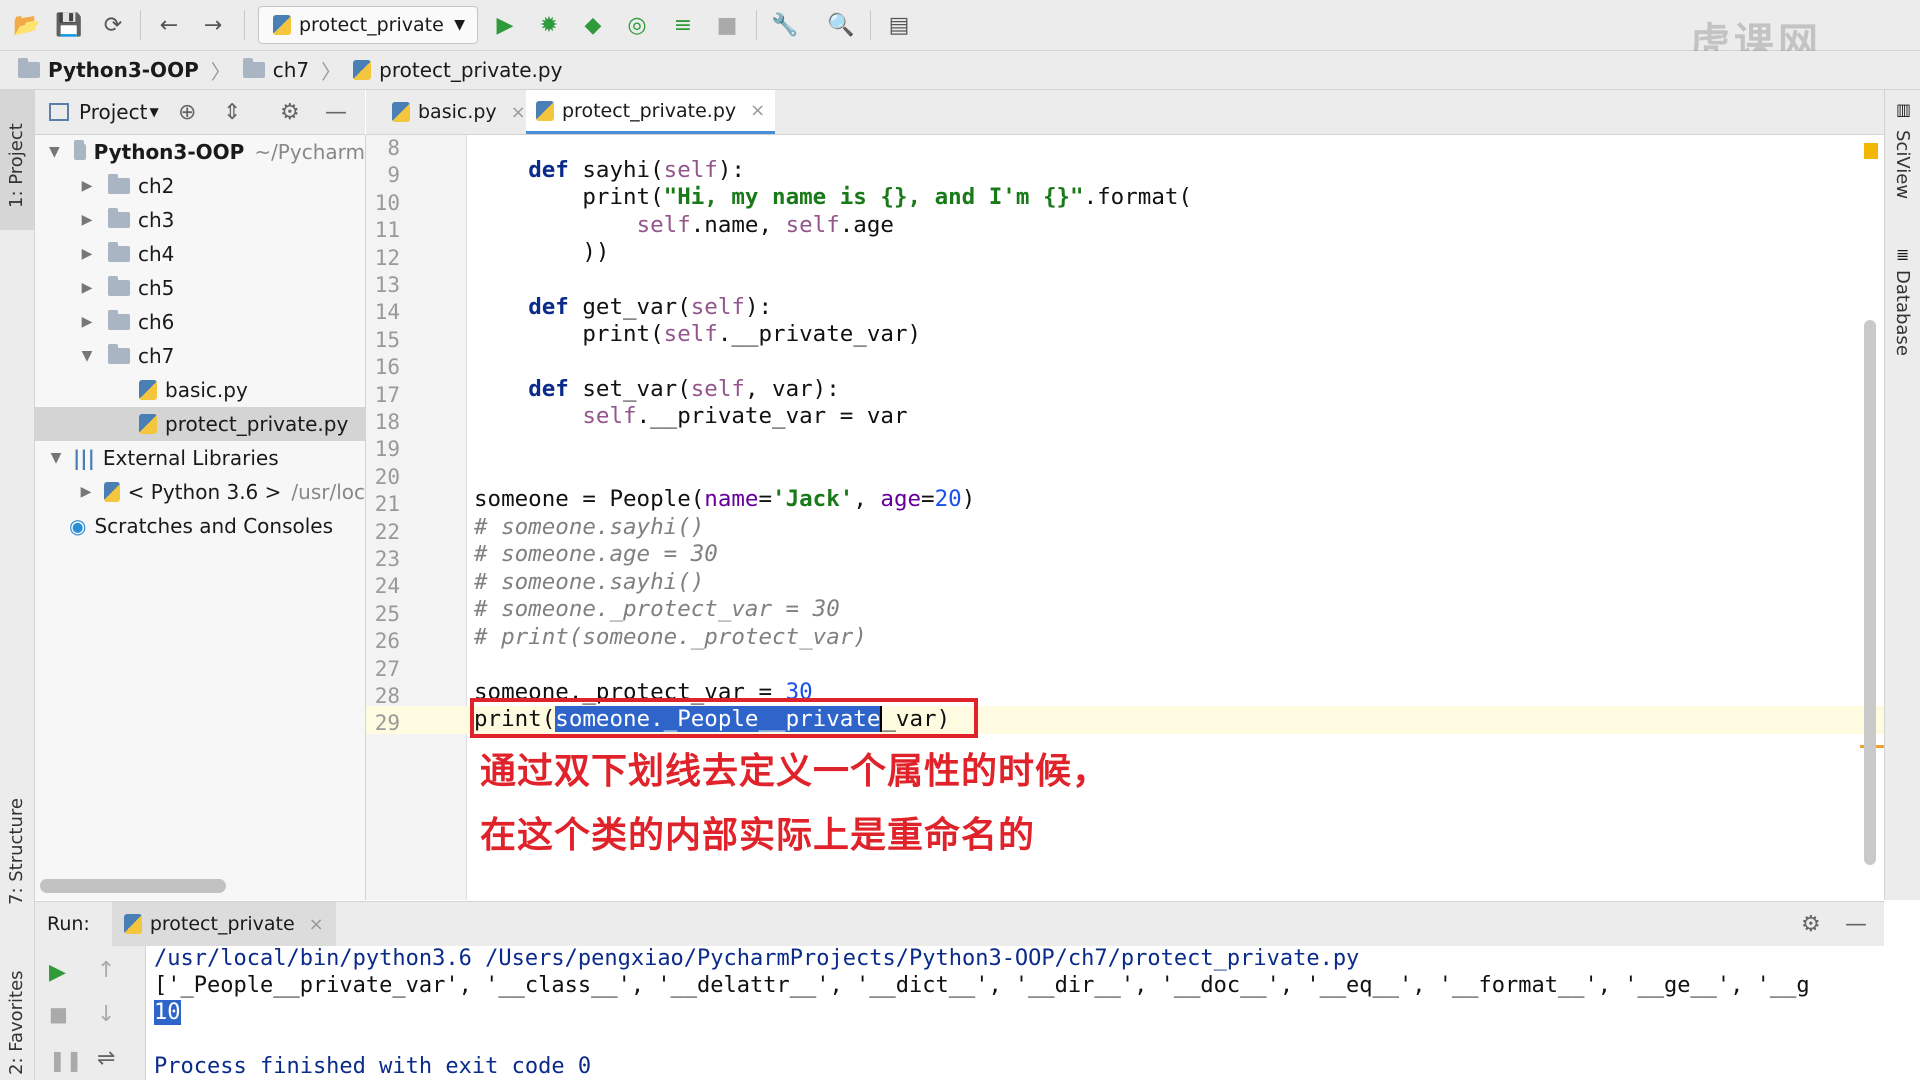 The image size is (1920, 1080). I want to click on horizontal-scrollbar, so click(133, 886).